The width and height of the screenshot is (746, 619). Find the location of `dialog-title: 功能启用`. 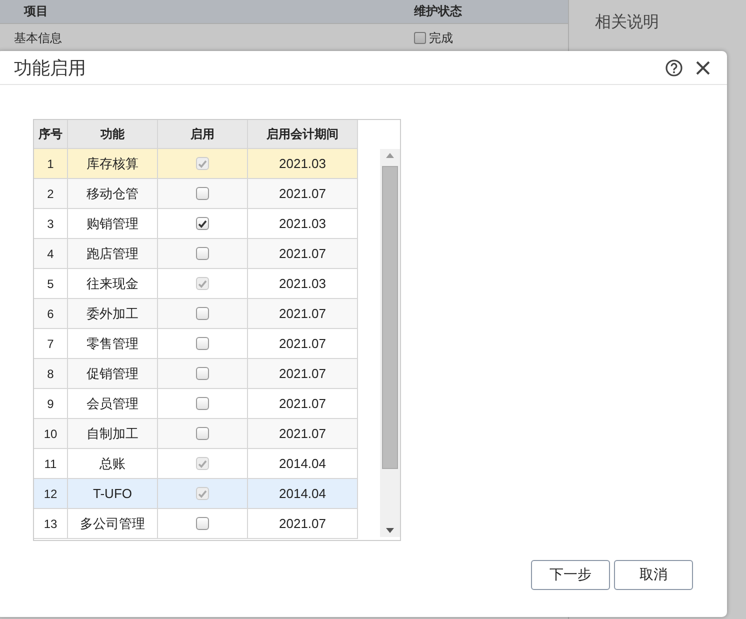

dialog-title: 功能启用 is located at coordinates (50, 68).